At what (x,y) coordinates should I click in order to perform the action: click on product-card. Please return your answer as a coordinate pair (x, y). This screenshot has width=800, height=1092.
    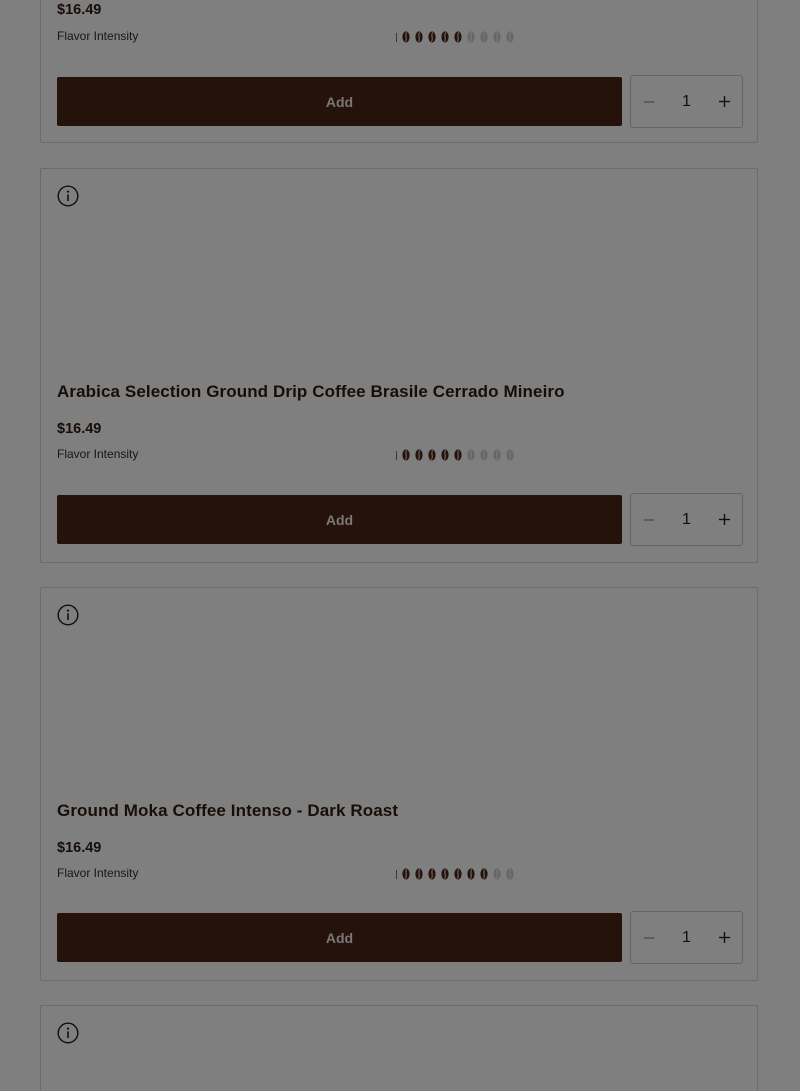
    Looking at the image, I should click on (399, 1048).